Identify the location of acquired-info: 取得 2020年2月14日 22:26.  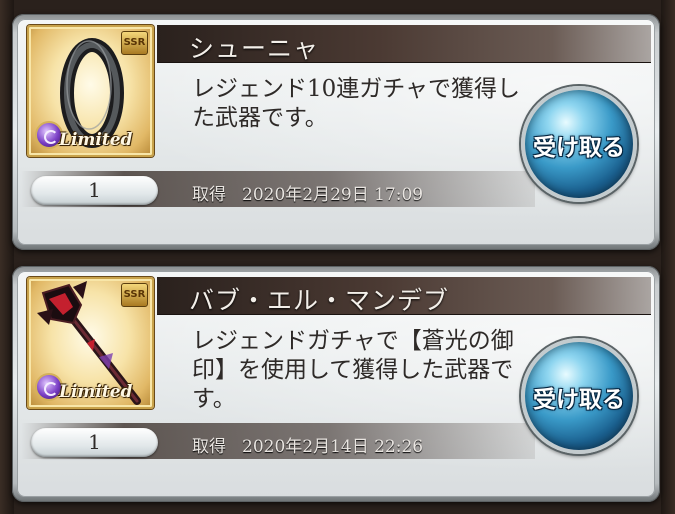
(307, 444).